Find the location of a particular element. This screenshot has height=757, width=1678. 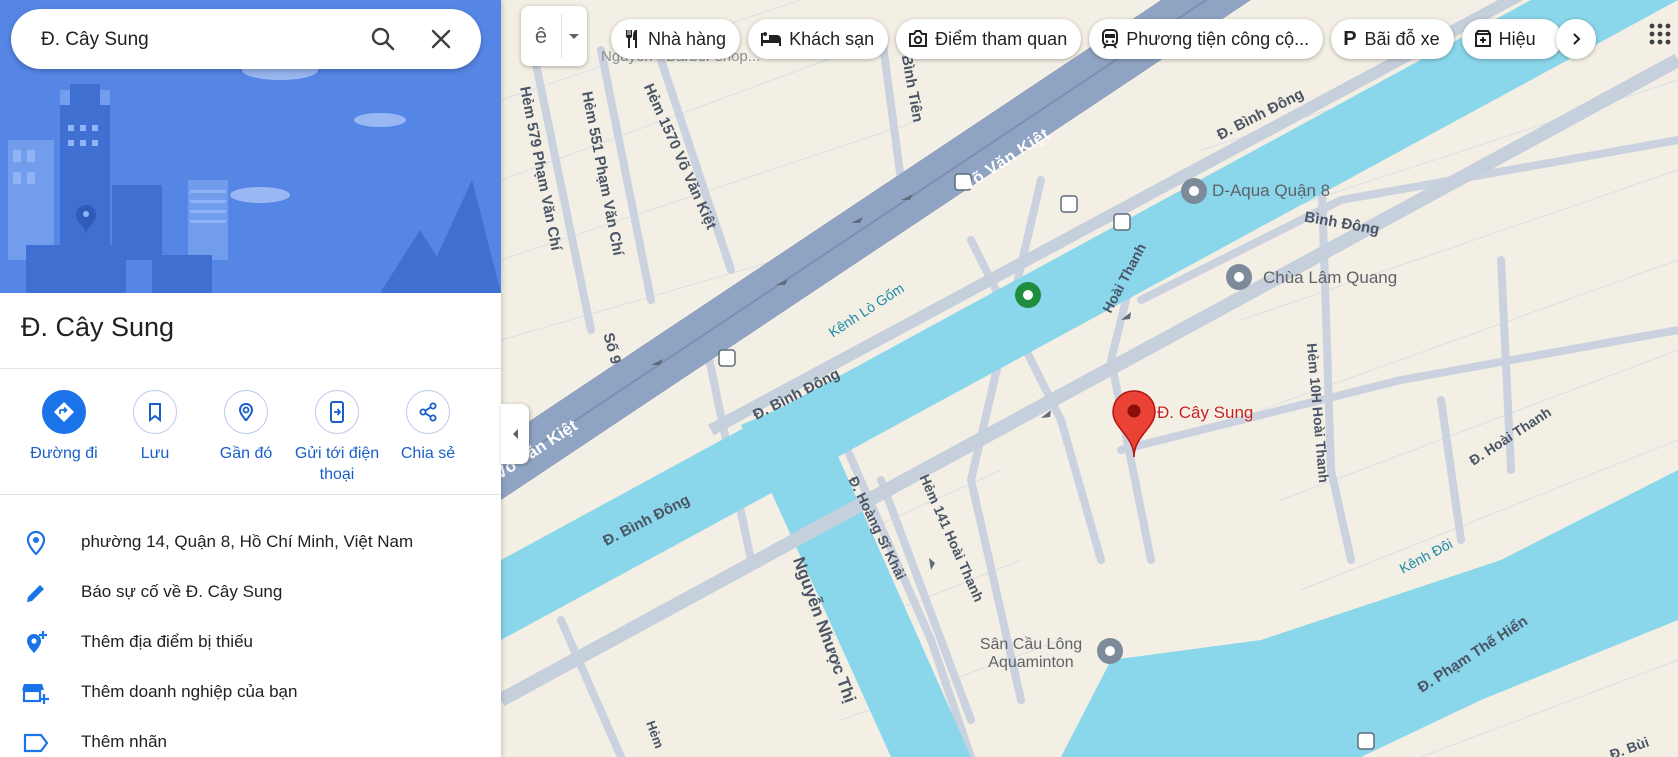

chip-attractions: Điểm tham quan is located at coordinates (989, 39).